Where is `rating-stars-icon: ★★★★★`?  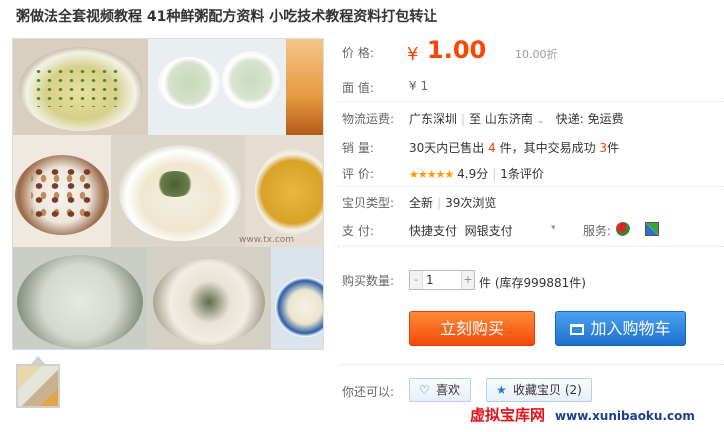
rating-stars-icon: ★★★★★ is located at coordinates (431, 174).